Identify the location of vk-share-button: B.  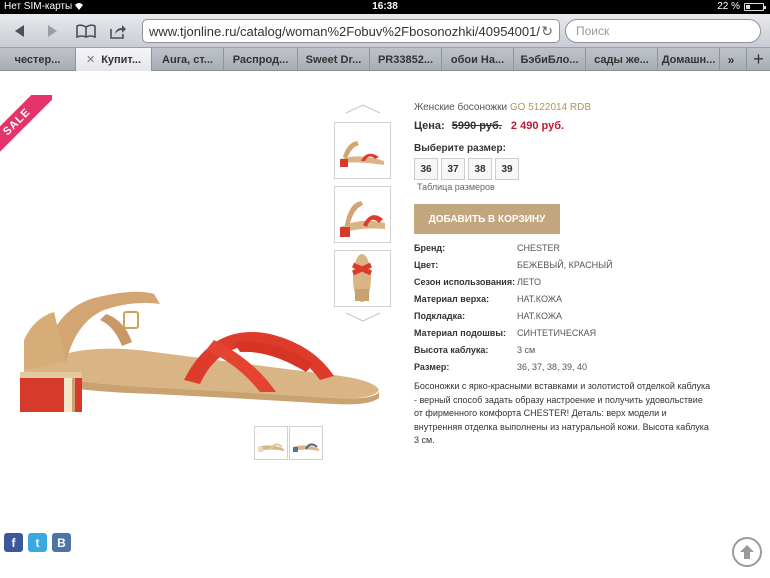
(61, 542).